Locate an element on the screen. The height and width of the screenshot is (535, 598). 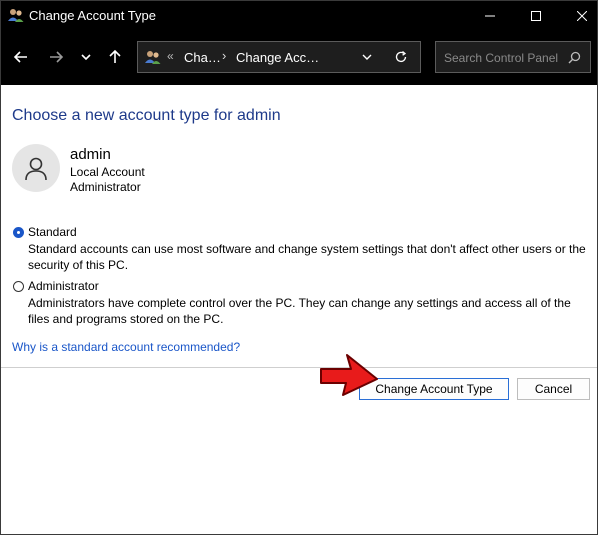
minimize-icon is located at coordinates (490, 15).